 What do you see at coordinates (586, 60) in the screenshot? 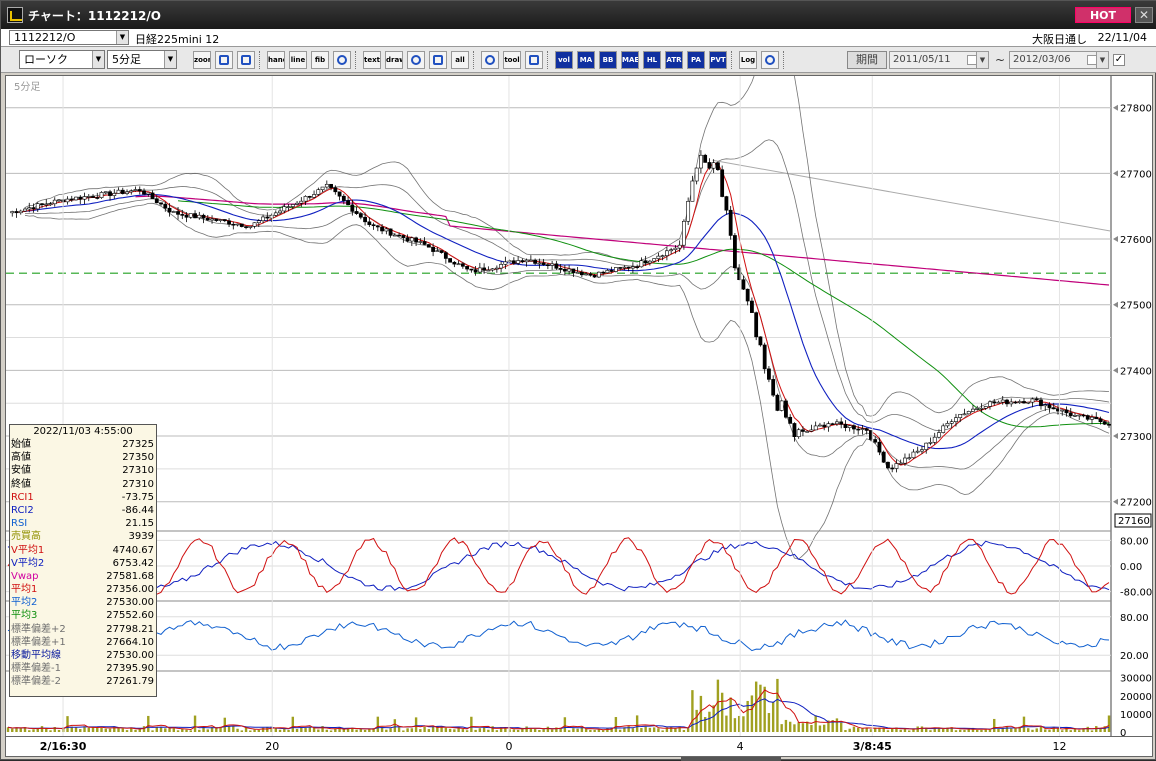
I see `toolbar-ma-button: MA` at bounding box center [586, 60].